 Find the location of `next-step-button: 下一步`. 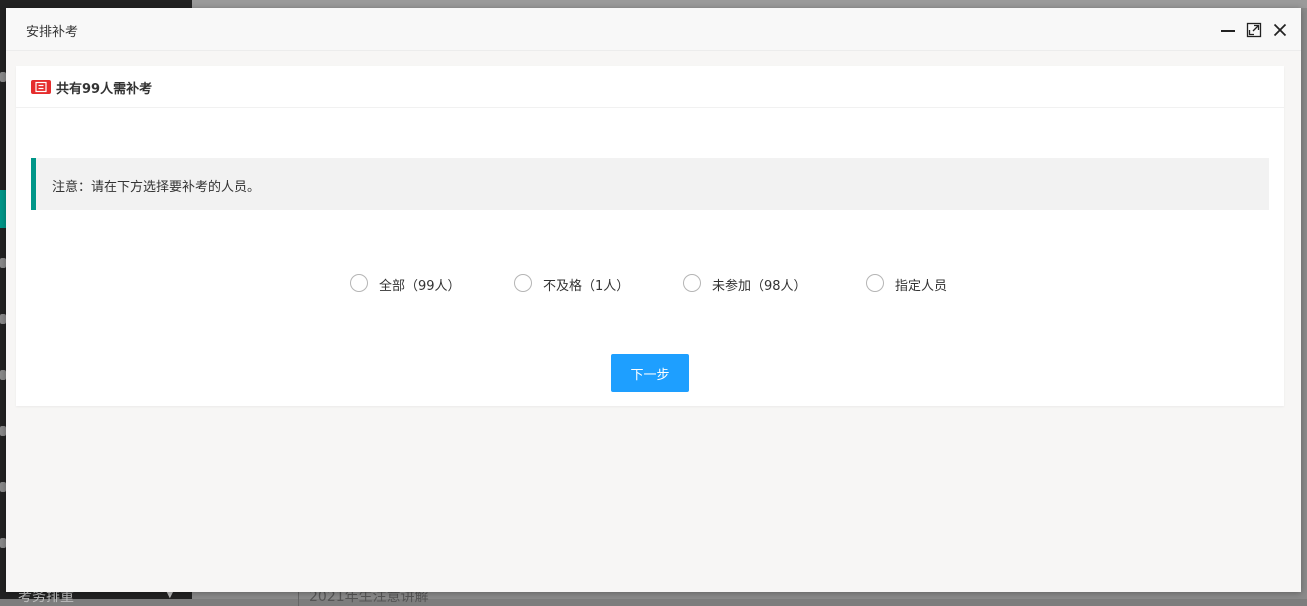

next-step-button: 下一步 is located at coordinates (650, 373).